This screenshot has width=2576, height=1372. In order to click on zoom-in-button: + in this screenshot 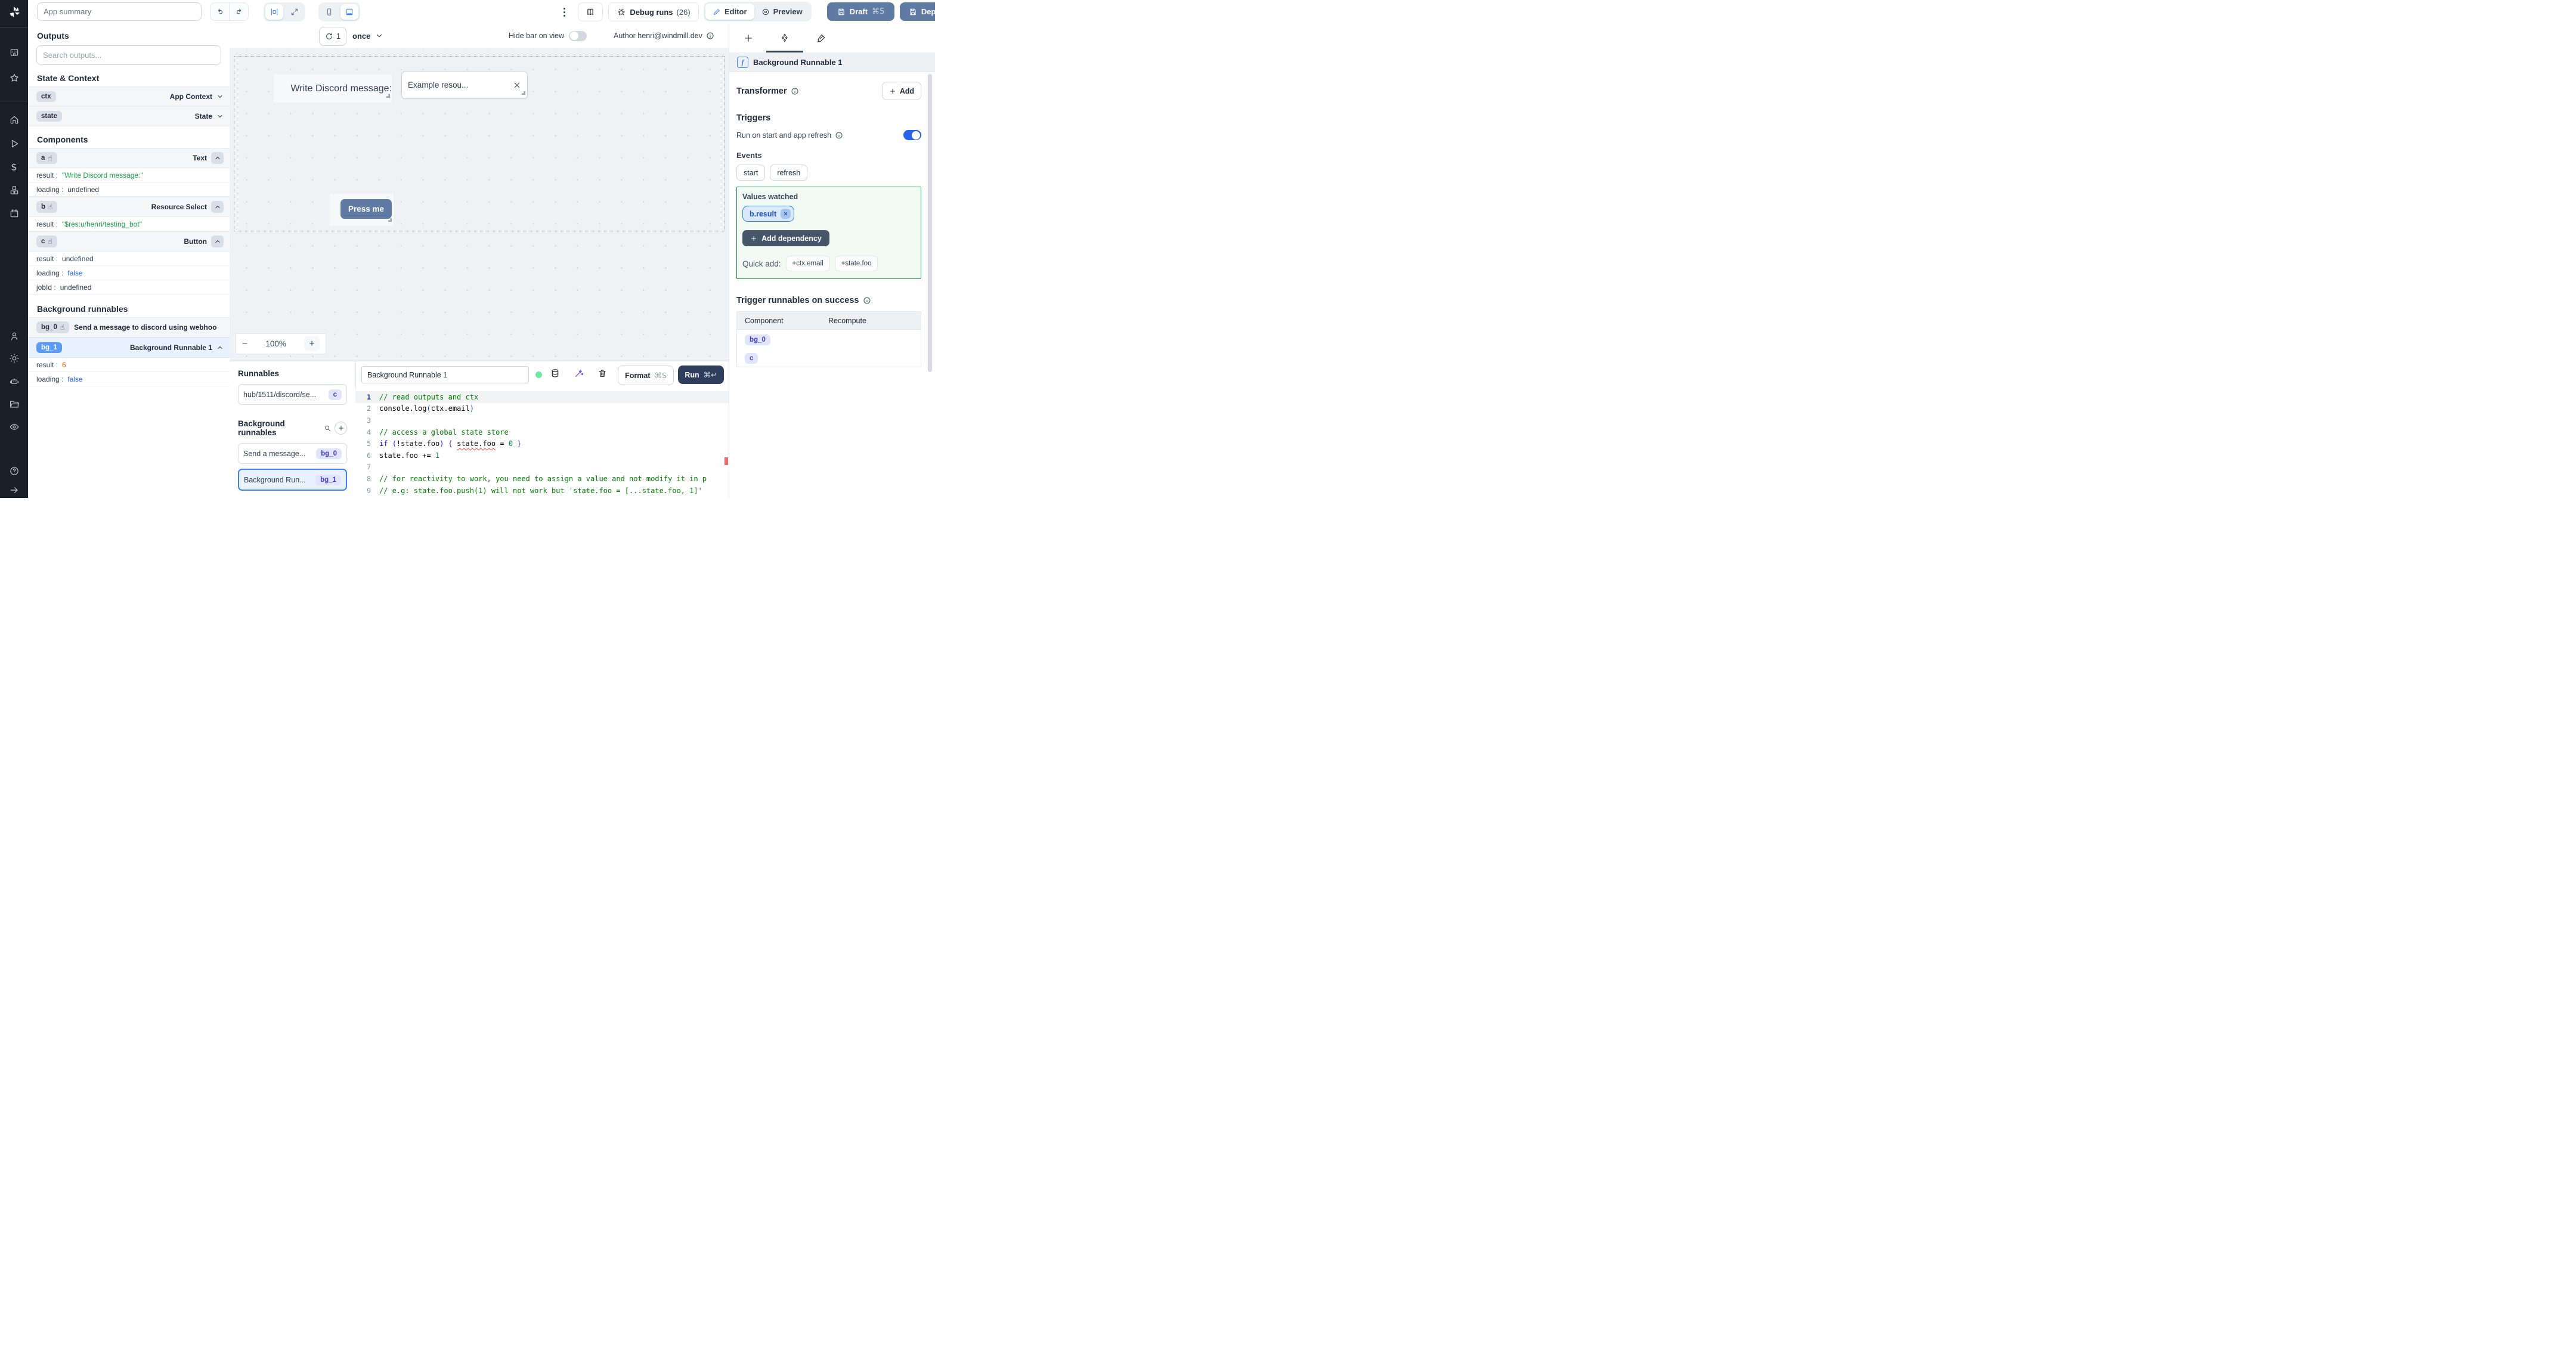, I will do `click(312, 343)`.